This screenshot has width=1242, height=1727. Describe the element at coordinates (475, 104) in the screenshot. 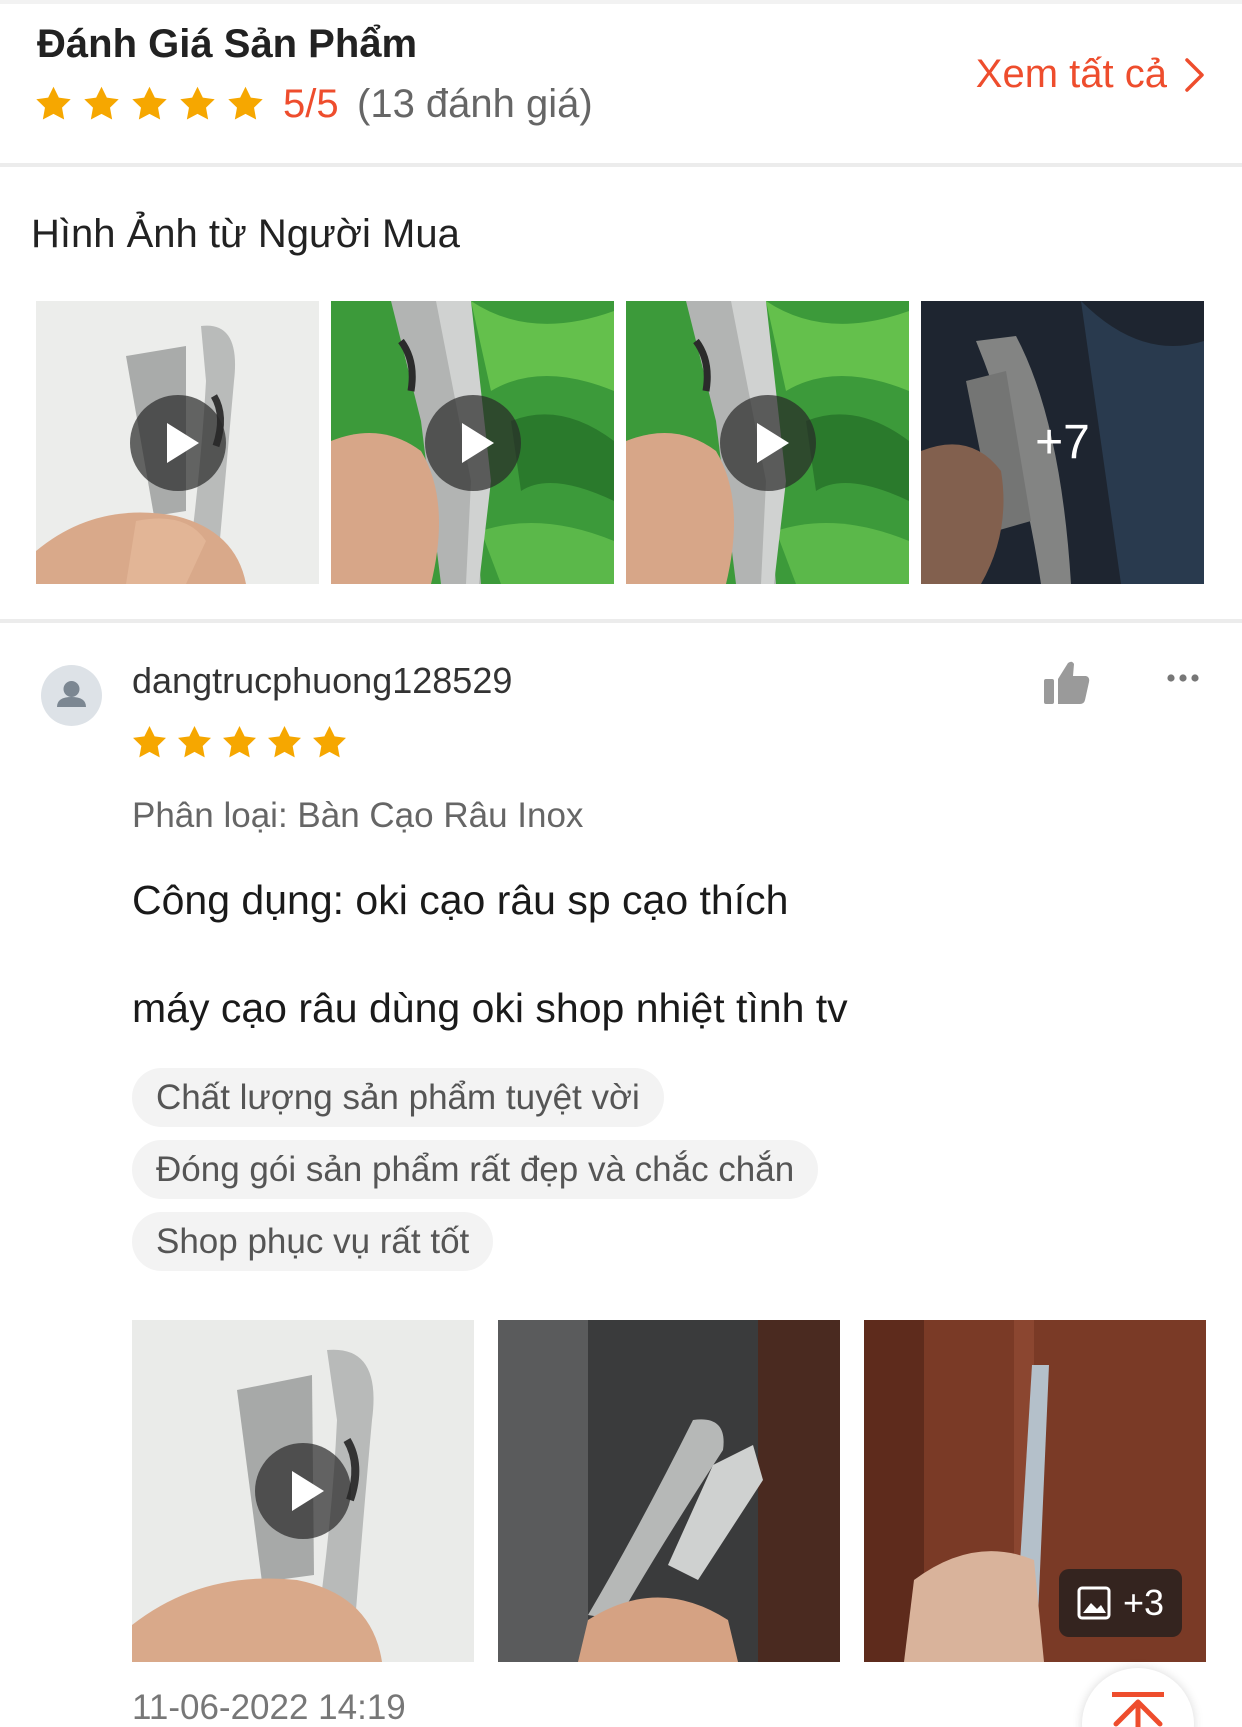

I see `review-count: (13 đánh giá)` at that location.